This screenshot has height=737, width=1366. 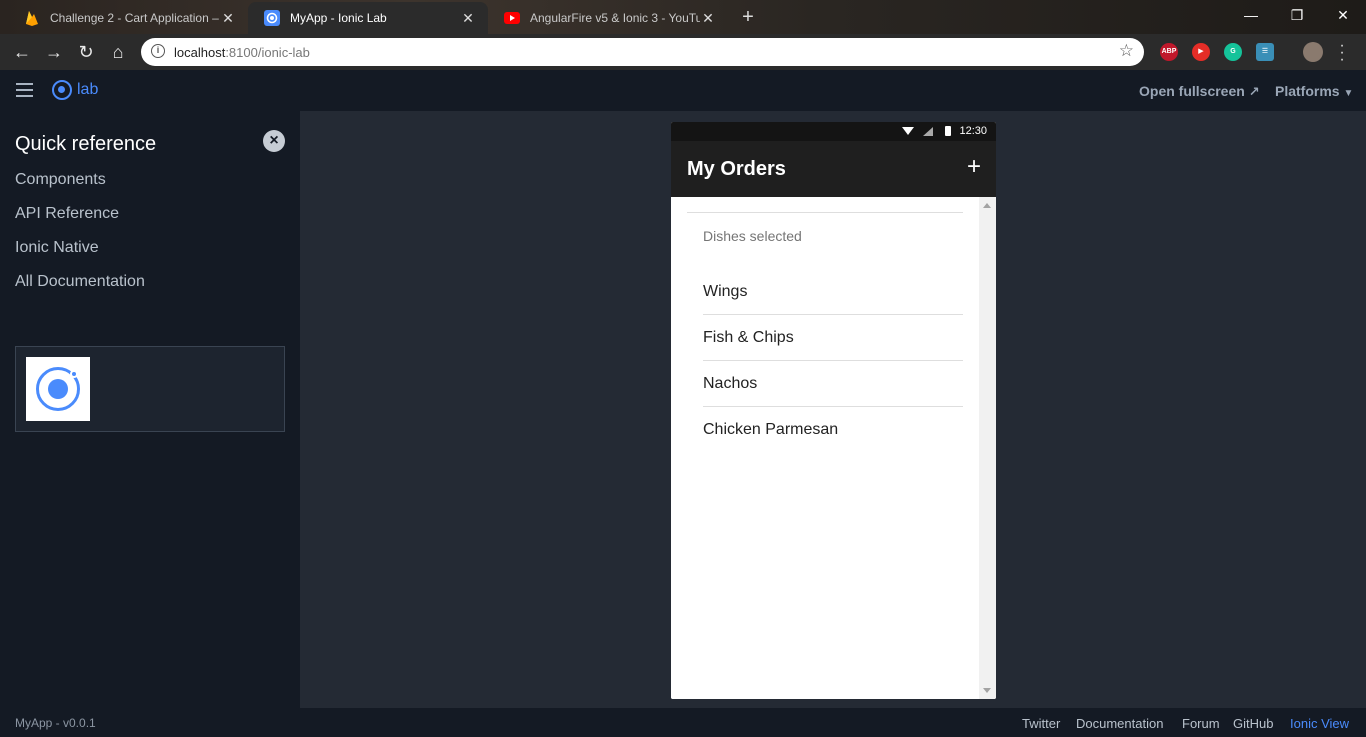 I want to click on tab-title: Challenge 2 - Cart Application – A, so click(x=135, y=18).